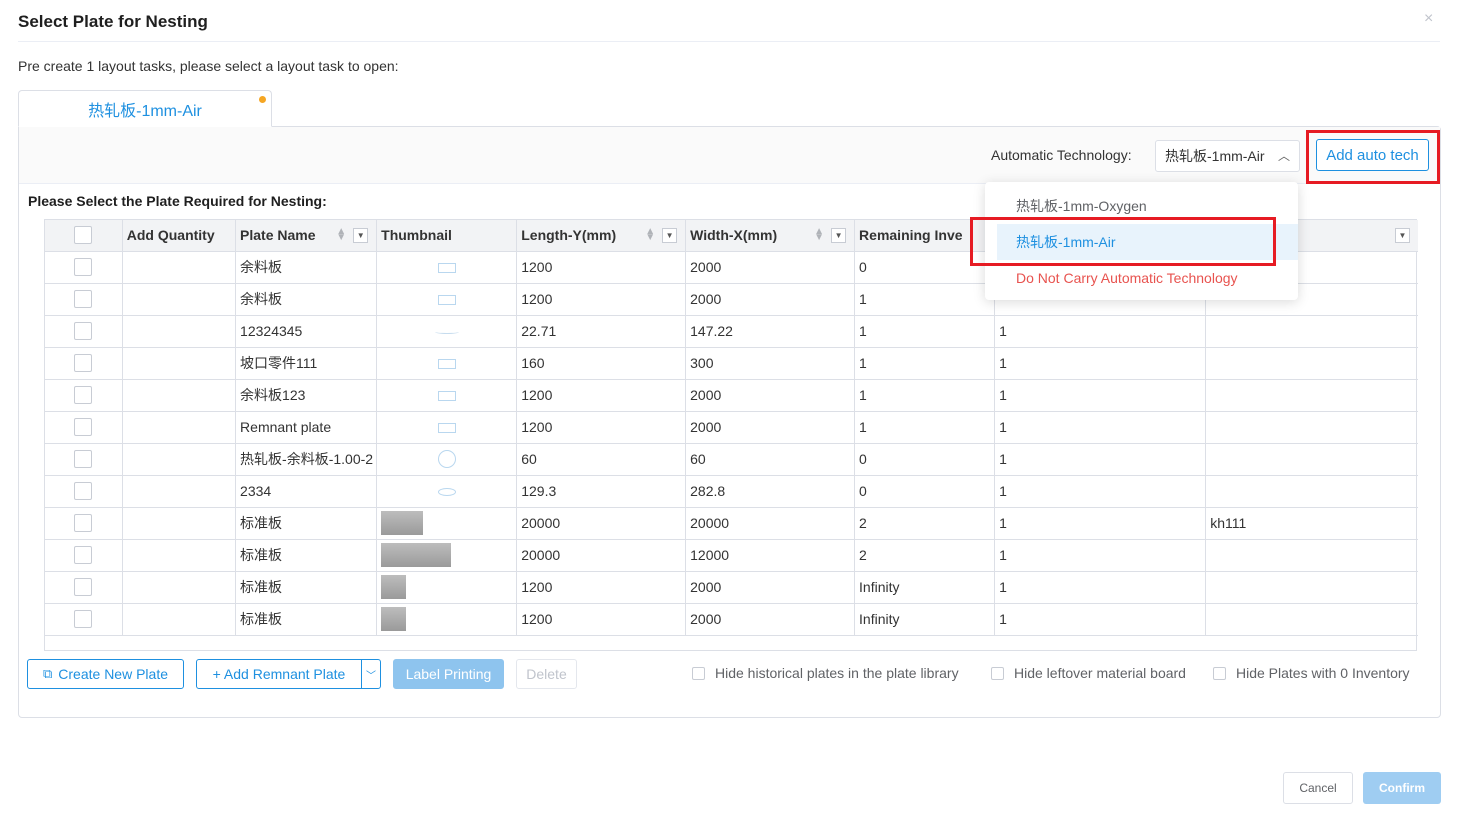  Describe the element at coordinates (731, 491) in the screenshot. I see `table-row: 2334 129.3 282.8 0 1` at that location.